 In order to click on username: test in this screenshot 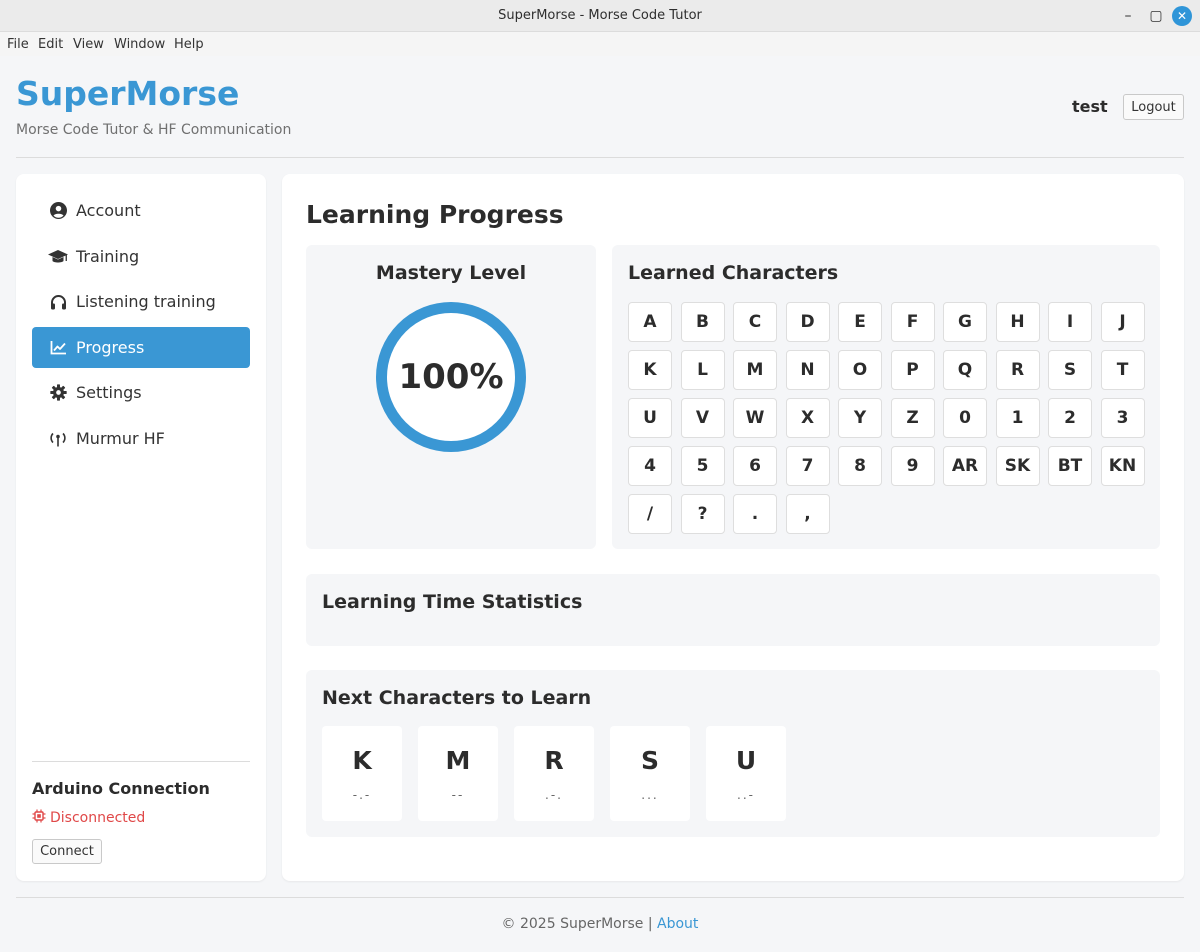, I will do `click(1090, 106)`.